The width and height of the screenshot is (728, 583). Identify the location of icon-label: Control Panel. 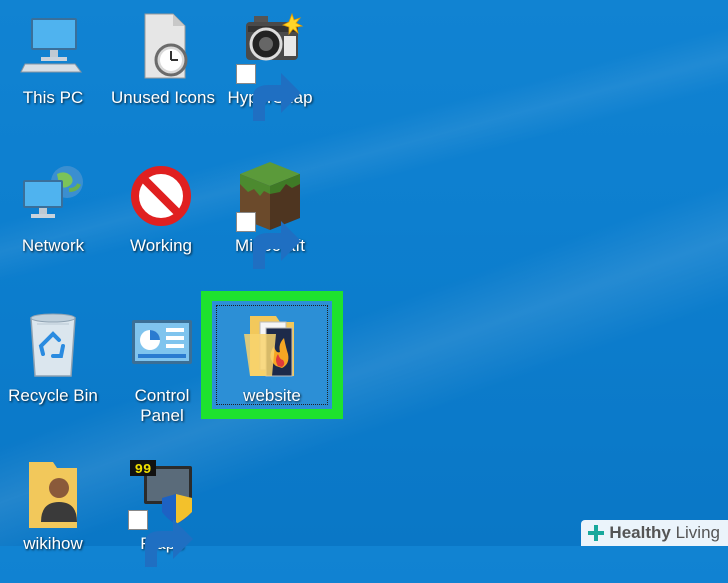
(162, 405).